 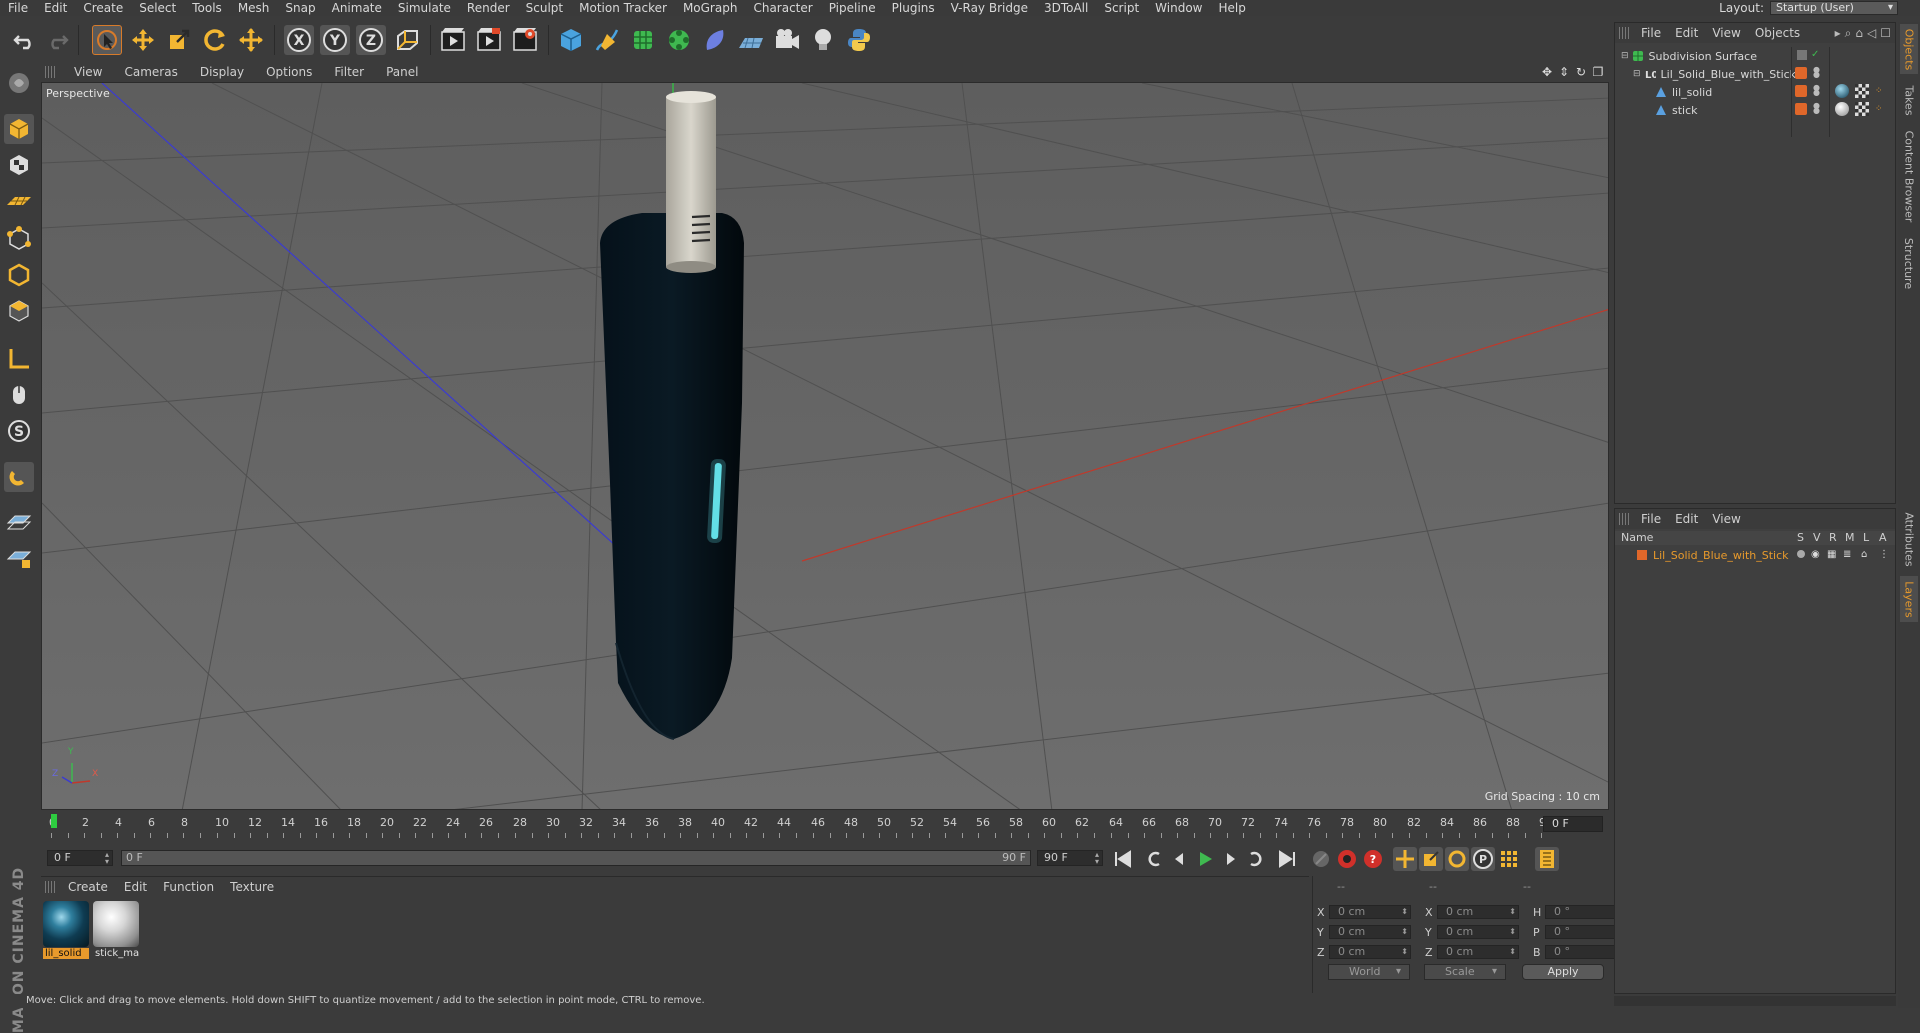 I want to click on prev-frame-icon, so click(x=1179, y=859).